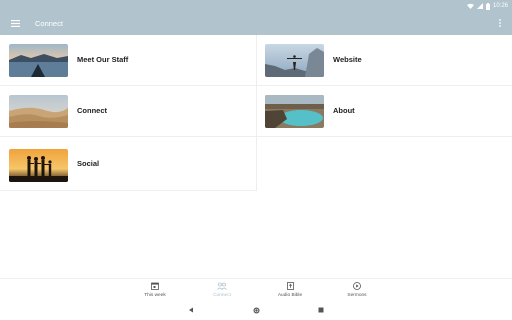 This screenshot has width=512, height=320. I want to click on status-bar: 10:26, so click(256, 6).